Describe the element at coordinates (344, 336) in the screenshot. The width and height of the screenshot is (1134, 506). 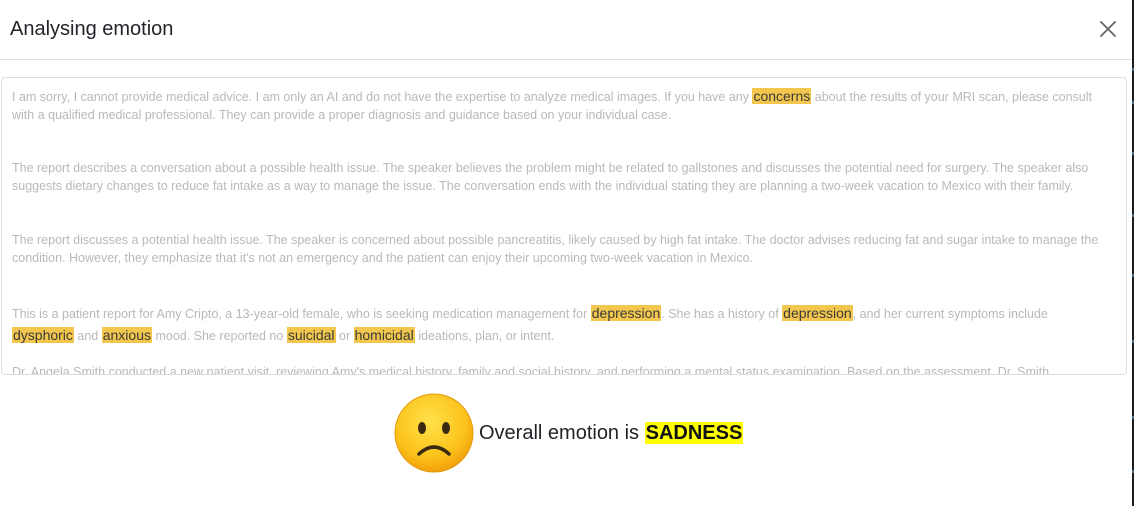
I see `paragraph-text: or` at that location.